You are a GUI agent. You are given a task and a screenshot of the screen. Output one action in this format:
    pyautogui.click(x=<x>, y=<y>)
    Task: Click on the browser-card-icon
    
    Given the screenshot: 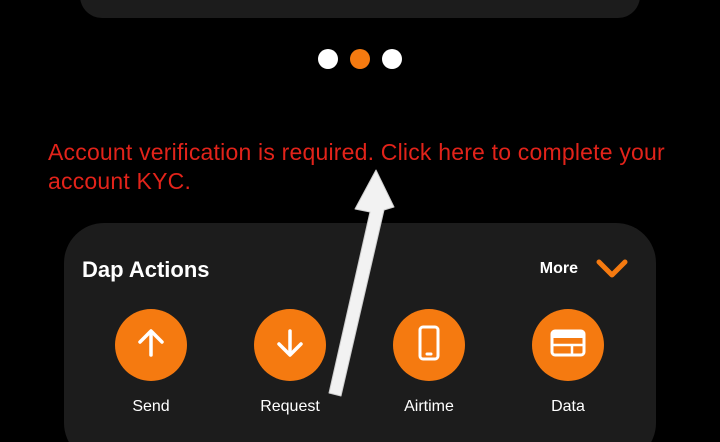 What is the action you would take?
    pyautogui.click(x=568, y=345)
    